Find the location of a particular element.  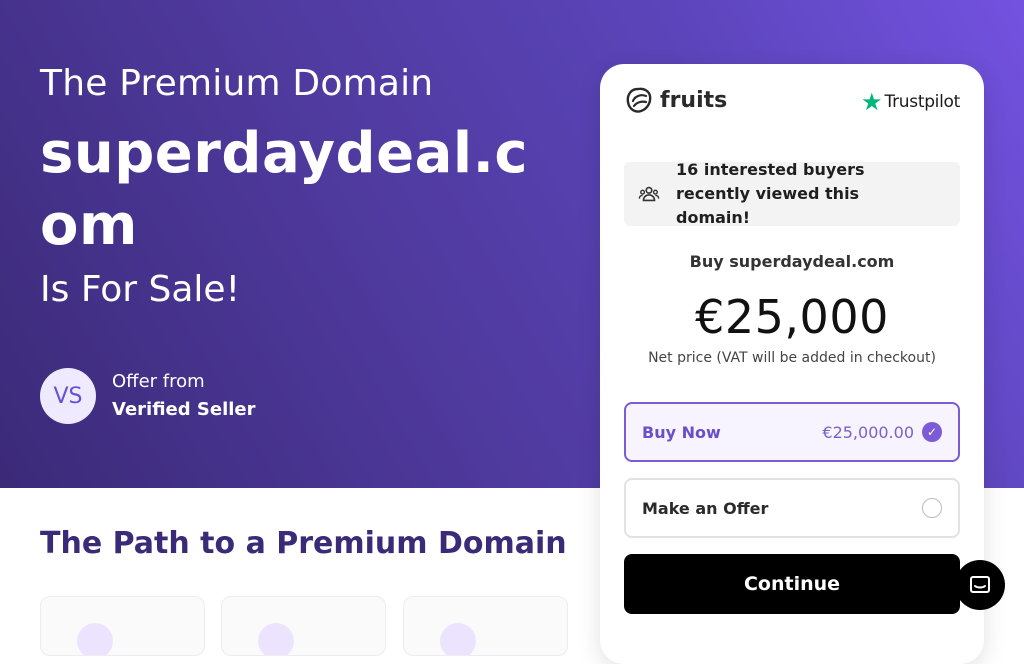

brand-logo: fruits is located at coordinates (675, 100).